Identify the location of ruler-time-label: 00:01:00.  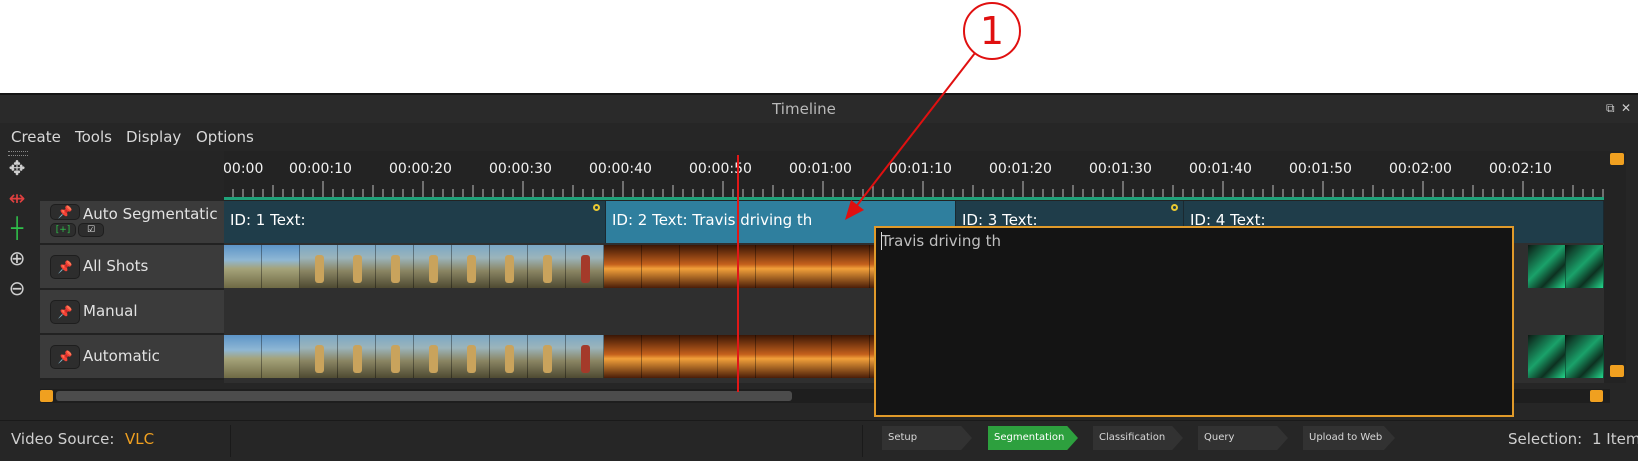
(820, 169).